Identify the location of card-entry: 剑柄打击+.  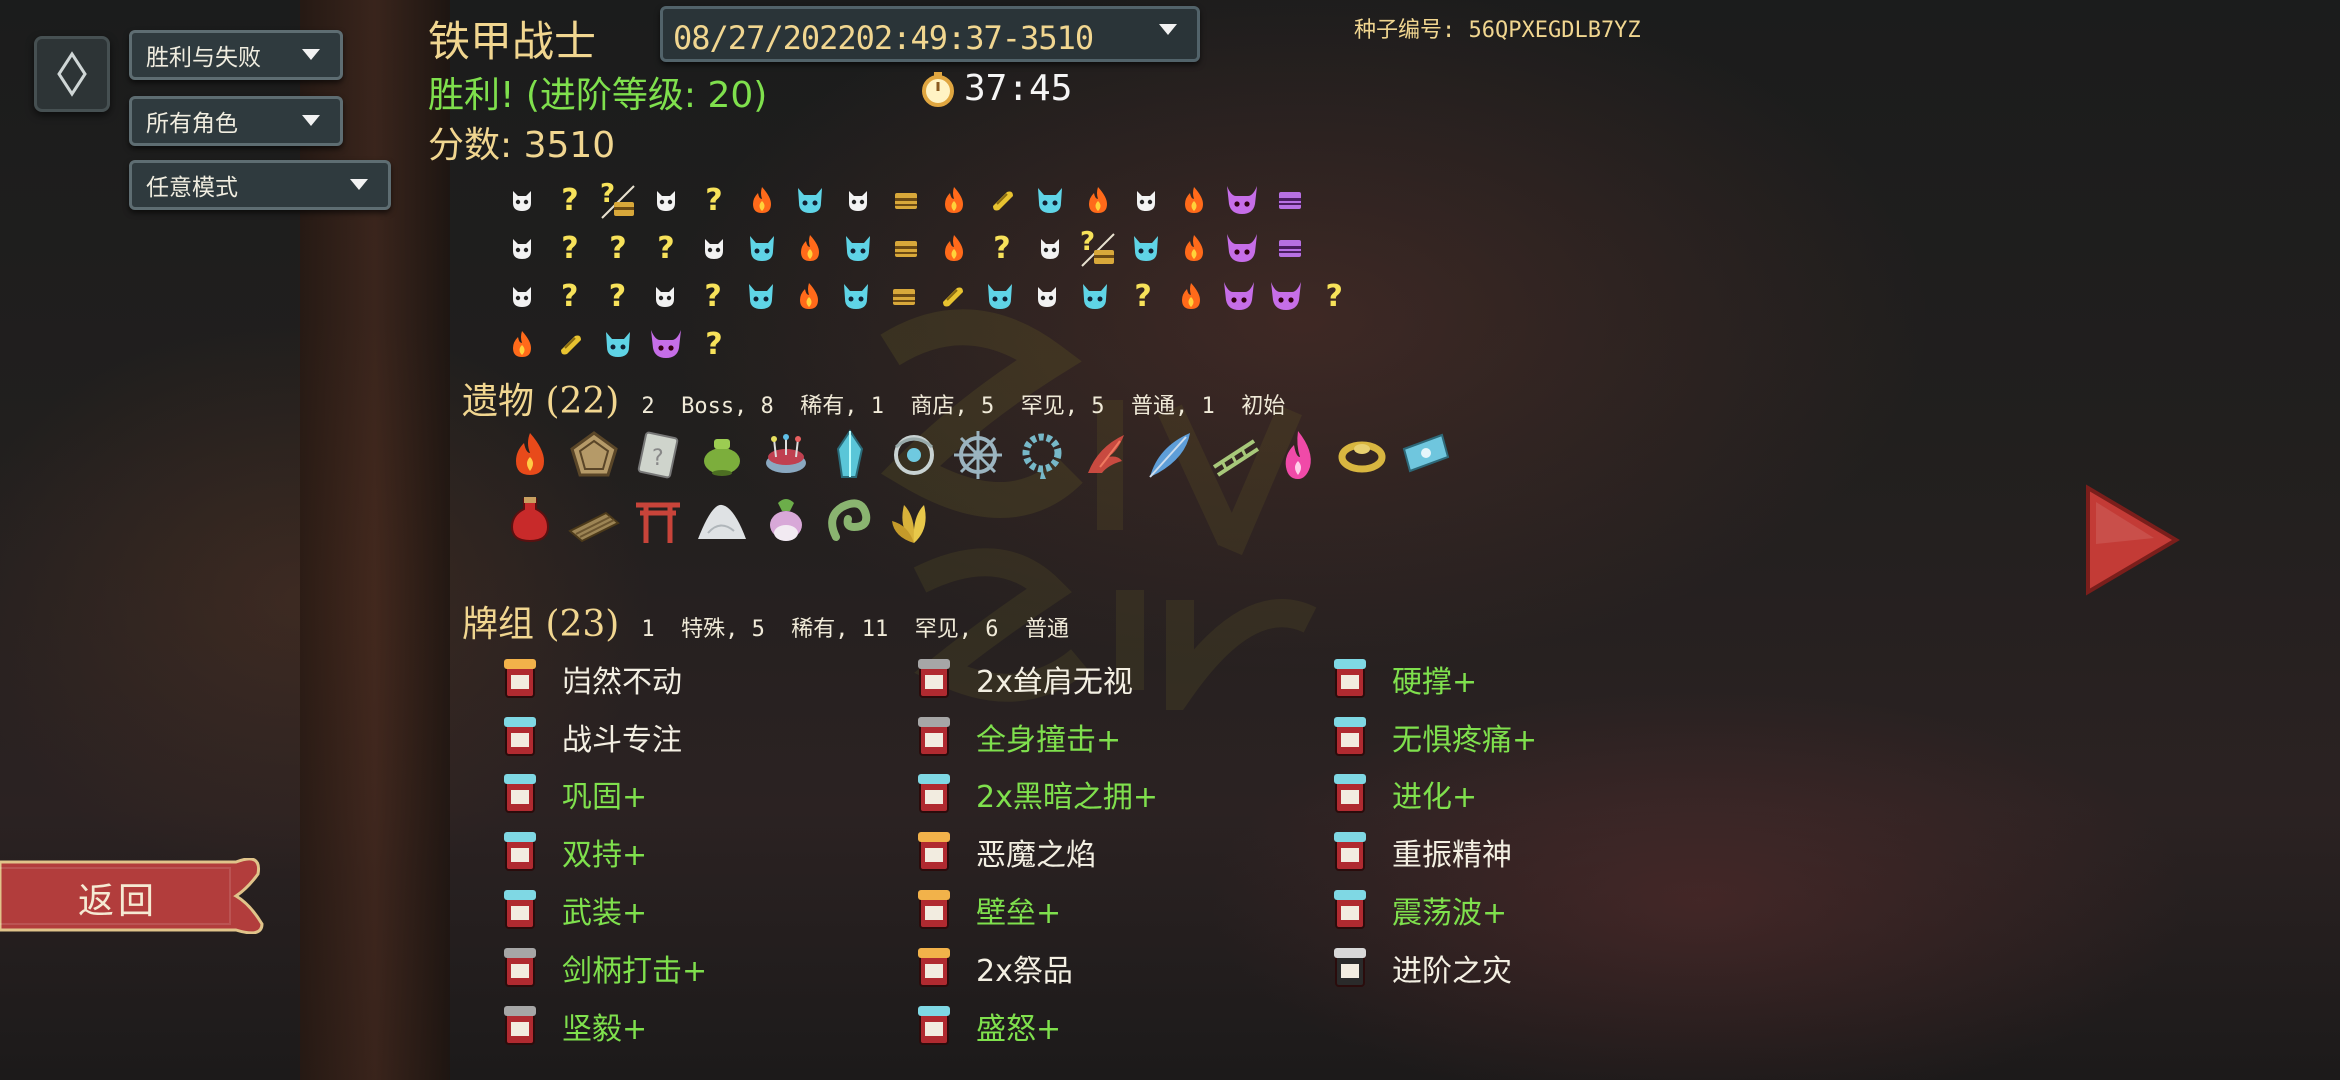
(698, 968).